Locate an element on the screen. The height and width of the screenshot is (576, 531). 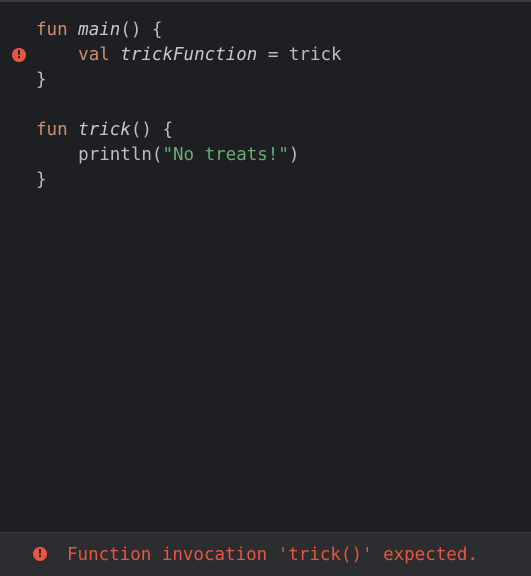
gutter-error-icon: ! is located at coordinates (19, 55).